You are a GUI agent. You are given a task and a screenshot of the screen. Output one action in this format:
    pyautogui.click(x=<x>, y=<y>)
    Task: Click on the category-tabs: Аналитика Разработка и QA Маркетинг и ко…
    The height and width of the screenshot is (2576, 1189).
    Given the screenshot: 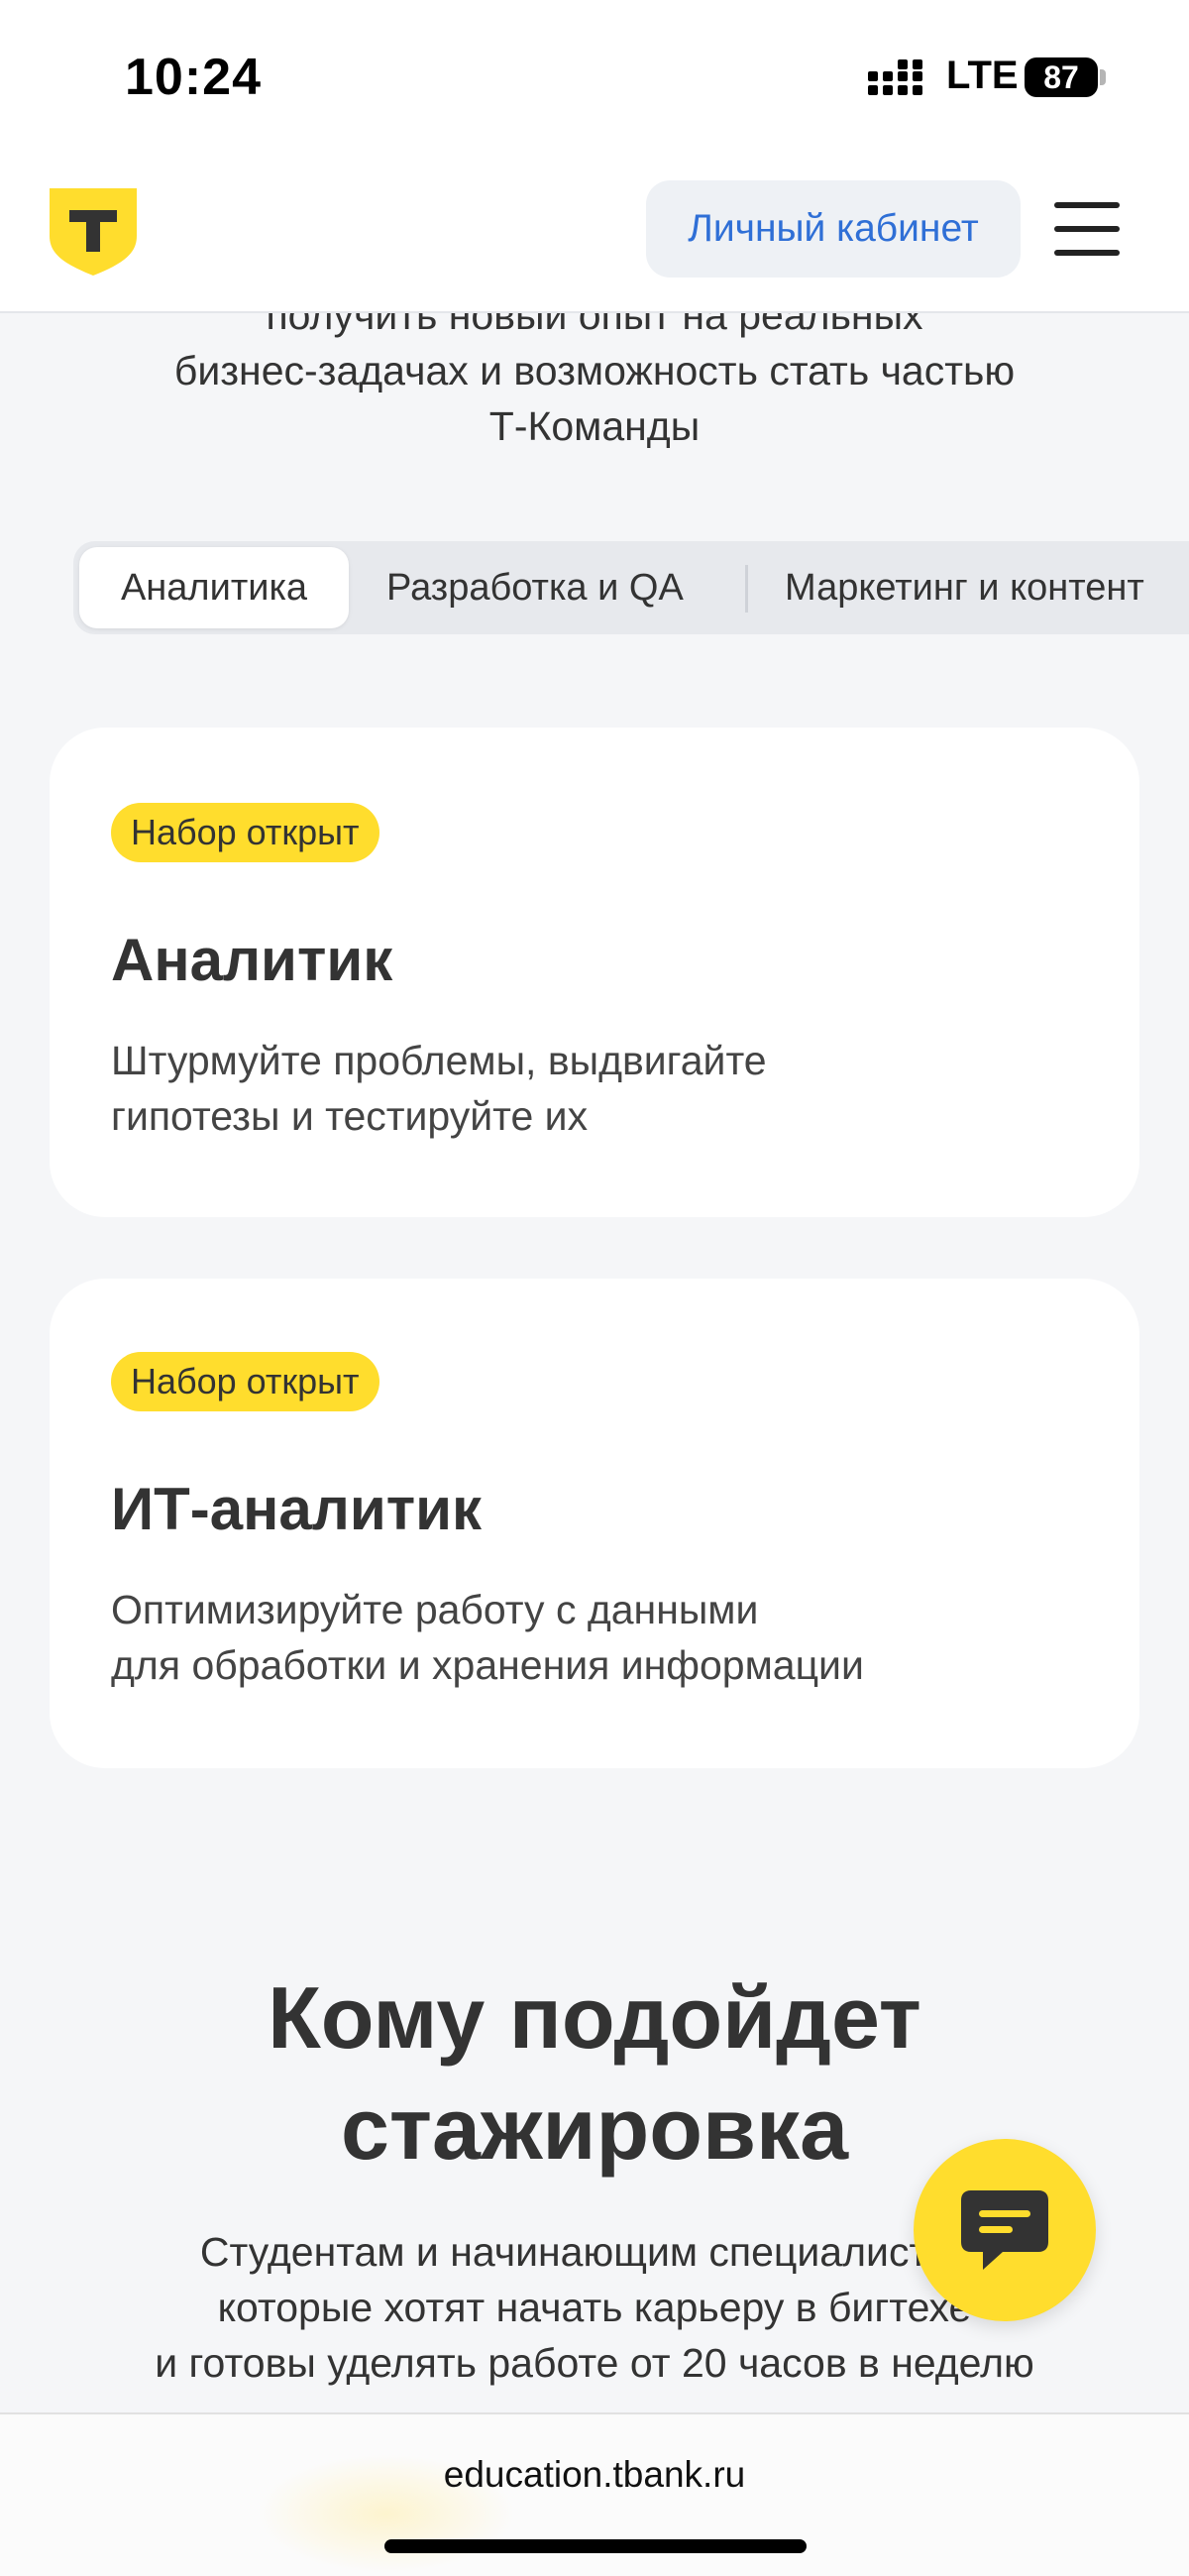 What is the action you would take?
    pyautogui.click(x=631, y=587)
    